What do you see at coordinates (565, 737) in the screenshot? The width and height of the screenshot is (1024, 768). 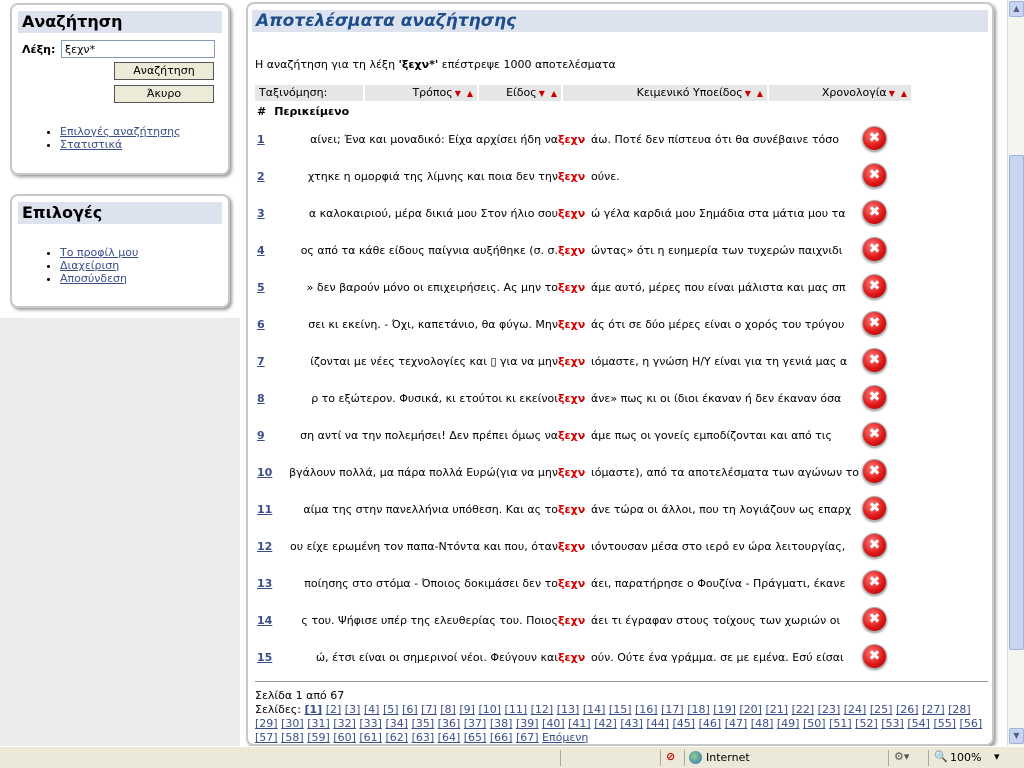 I see `next-page-link: Επόμενη` at bounding box center [565, 737].